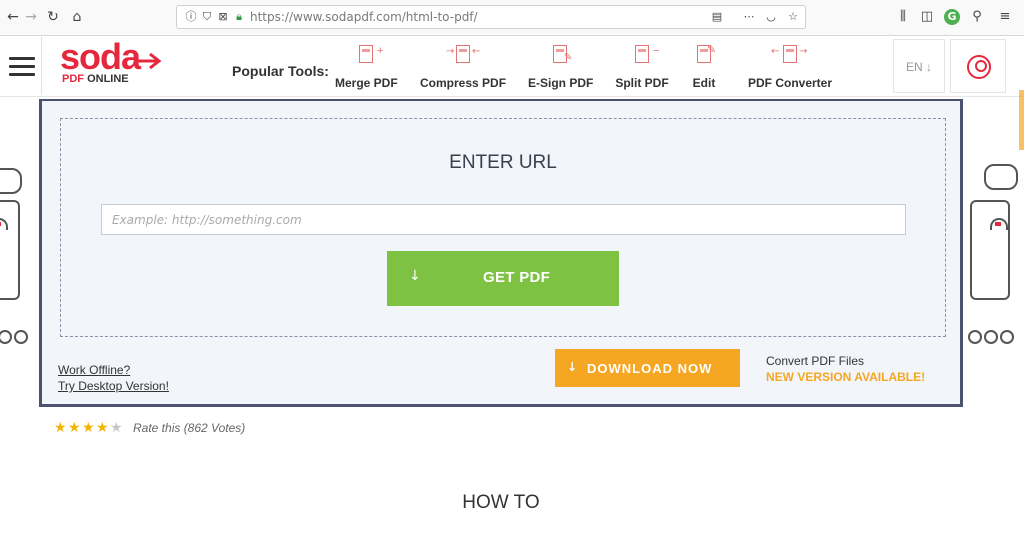 The image size is (1024, 536). What do you see at coordinates (790, 68) in the screenshot?
I see `tool-pdf-converter: ← → PDF Converter` at bounding box center [790, 68].